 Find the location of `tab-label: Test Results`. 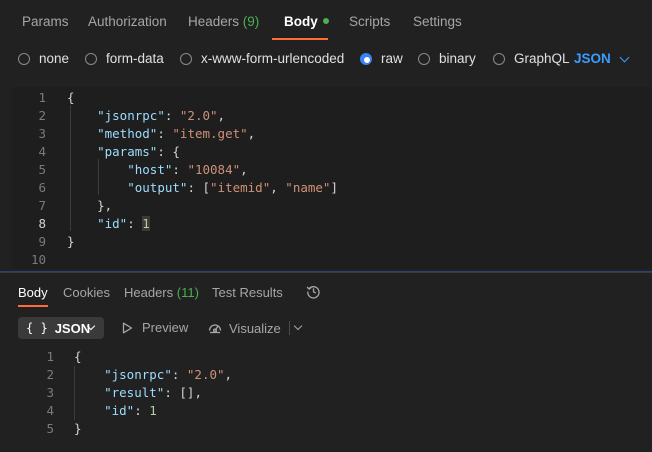

tab-label: Test Results is located at coordinates (247, 292).